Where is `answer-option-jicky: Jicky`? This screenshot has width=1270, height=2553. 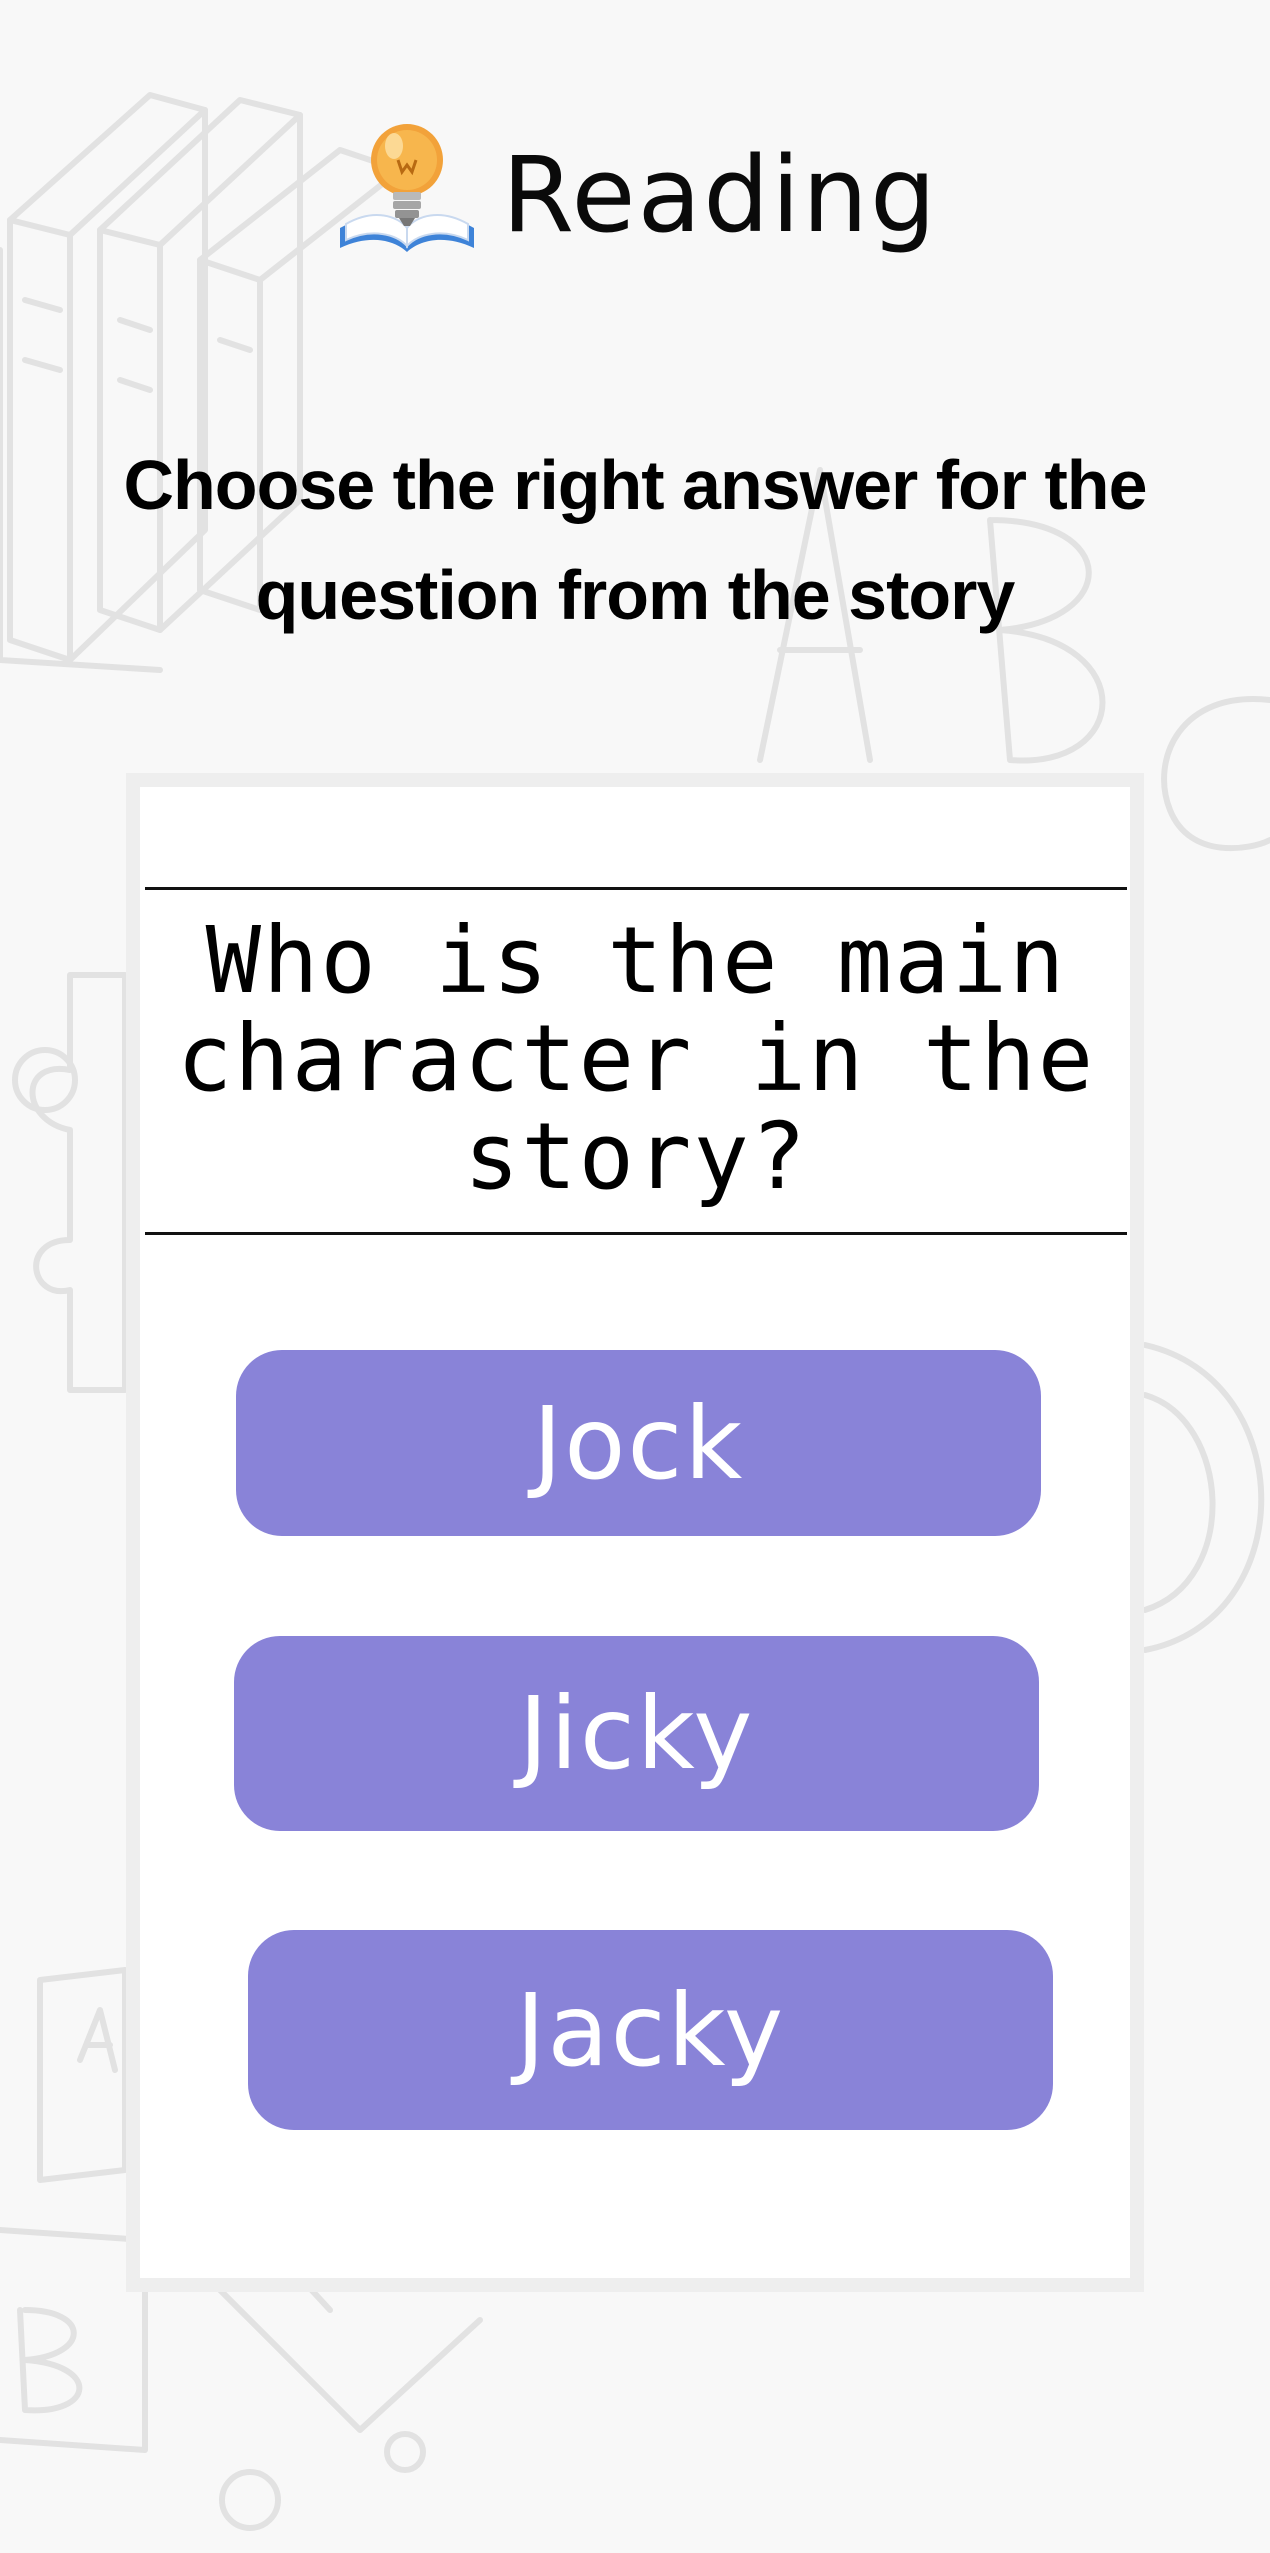
answer-option-jicky: Jicky is located at coordinates (636, 1733).